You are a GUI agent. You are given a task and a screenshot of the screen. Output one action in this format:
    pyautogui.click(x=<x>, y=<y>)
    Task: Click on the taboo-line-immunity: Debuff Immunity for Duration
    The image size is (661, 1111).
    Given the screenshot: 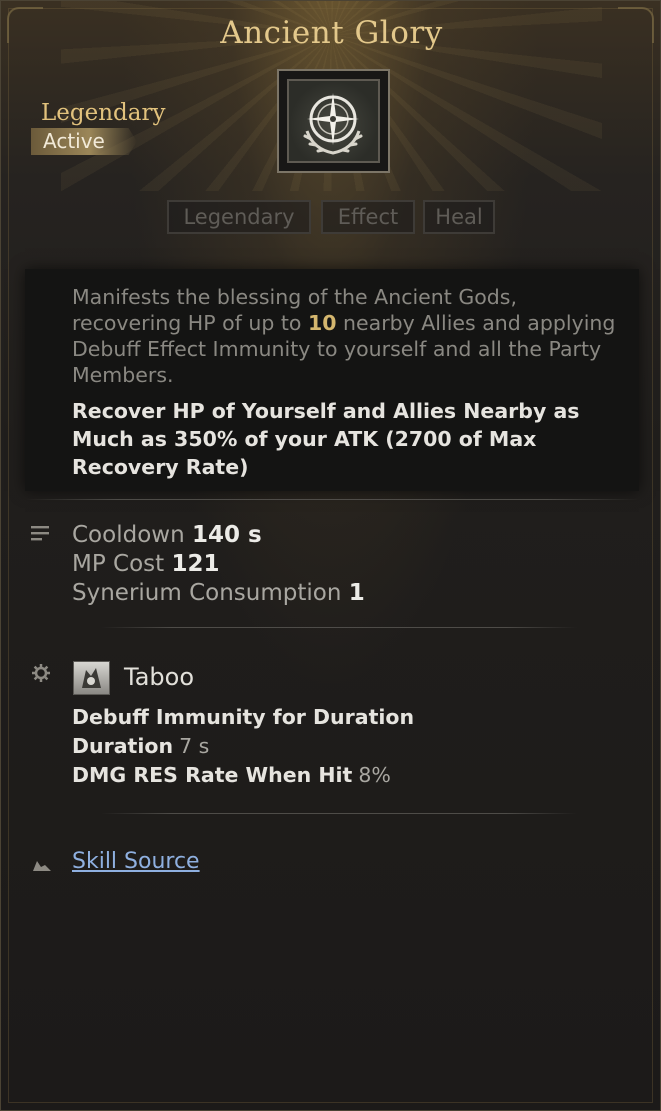 What is the action you would take?
    pyautogui.click(x=243, y=717)
    